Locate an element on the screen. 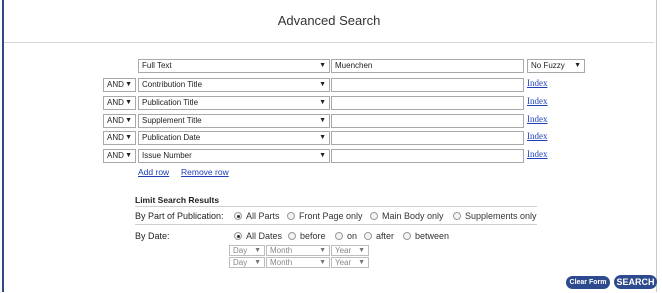 This screenshot has height=293, width=662. field-value: Publication Title is located at coordinates (170, 102).